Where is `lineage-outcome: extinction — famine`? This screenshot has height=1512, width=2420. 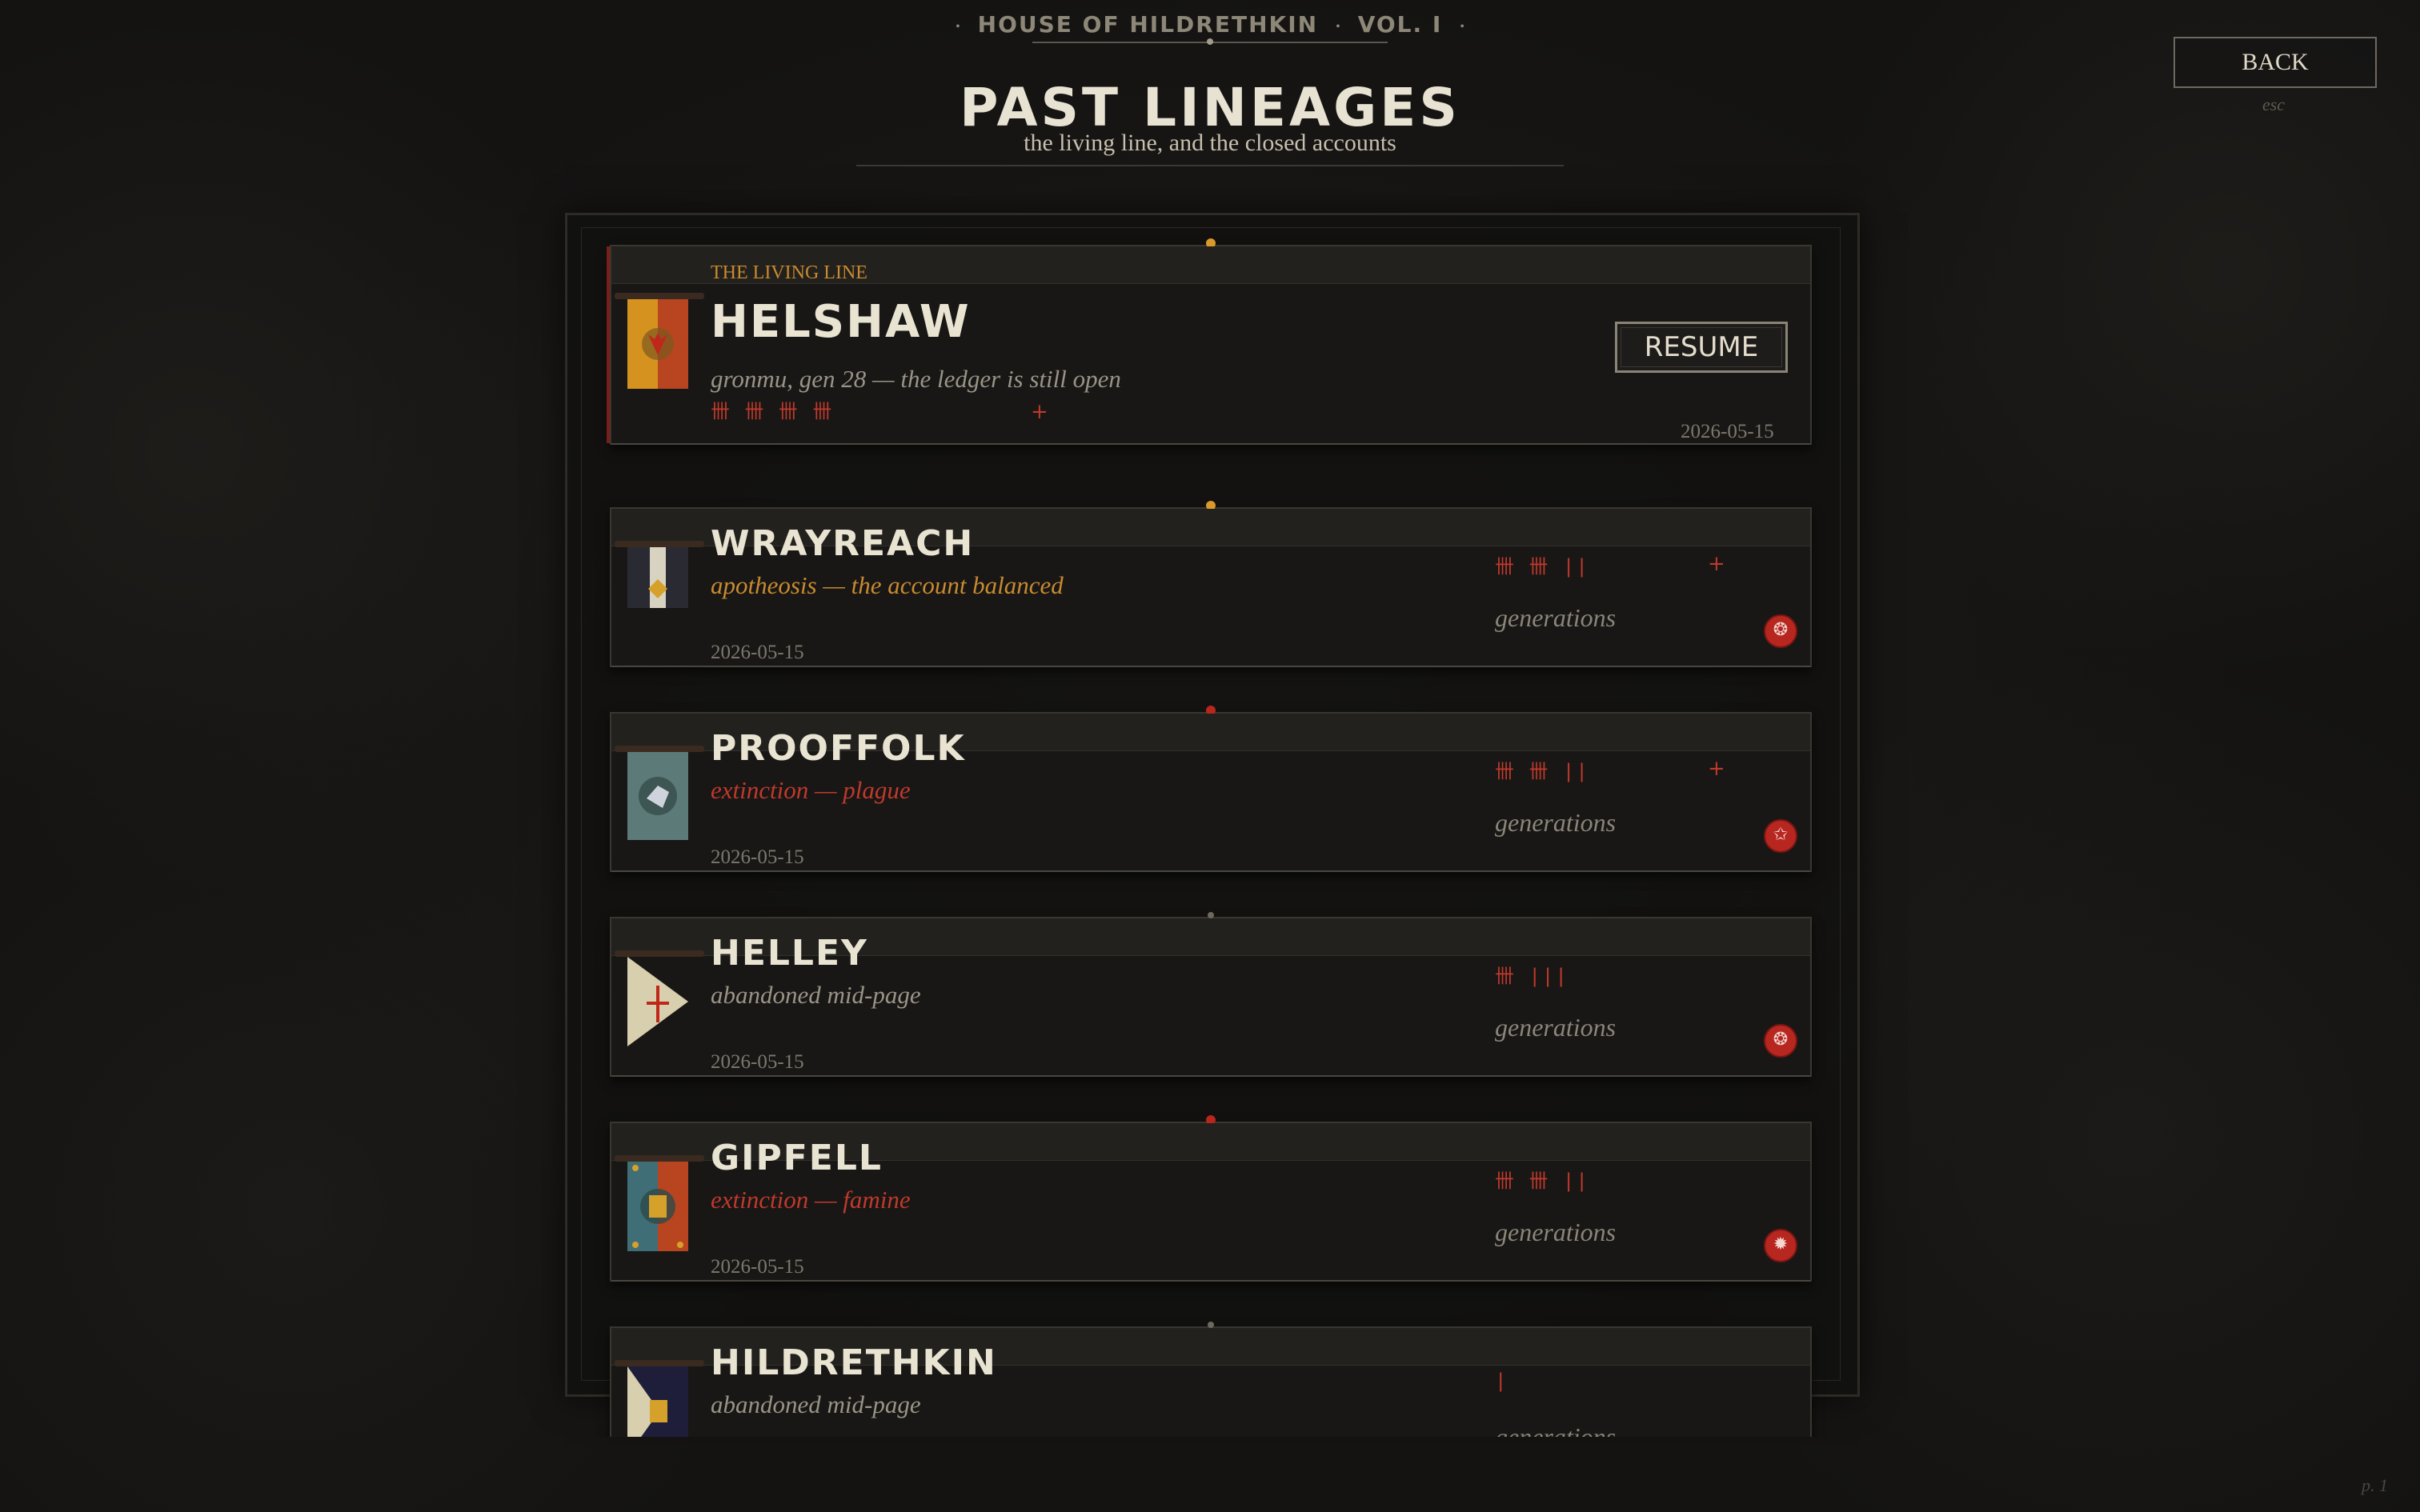 lineage-outcome: extinction — famine is located at coordinates (811, 1200).